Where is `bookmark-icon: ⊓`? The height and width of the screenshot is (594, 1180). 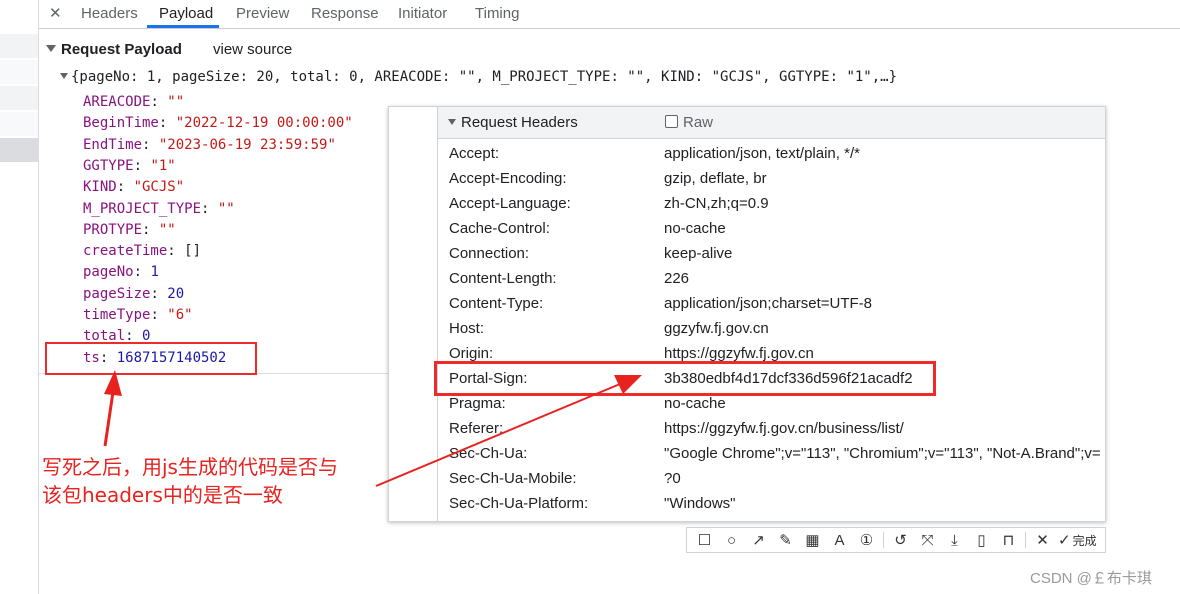
bookmark-icon: ⊓ is located at coordinates (1008, 540).